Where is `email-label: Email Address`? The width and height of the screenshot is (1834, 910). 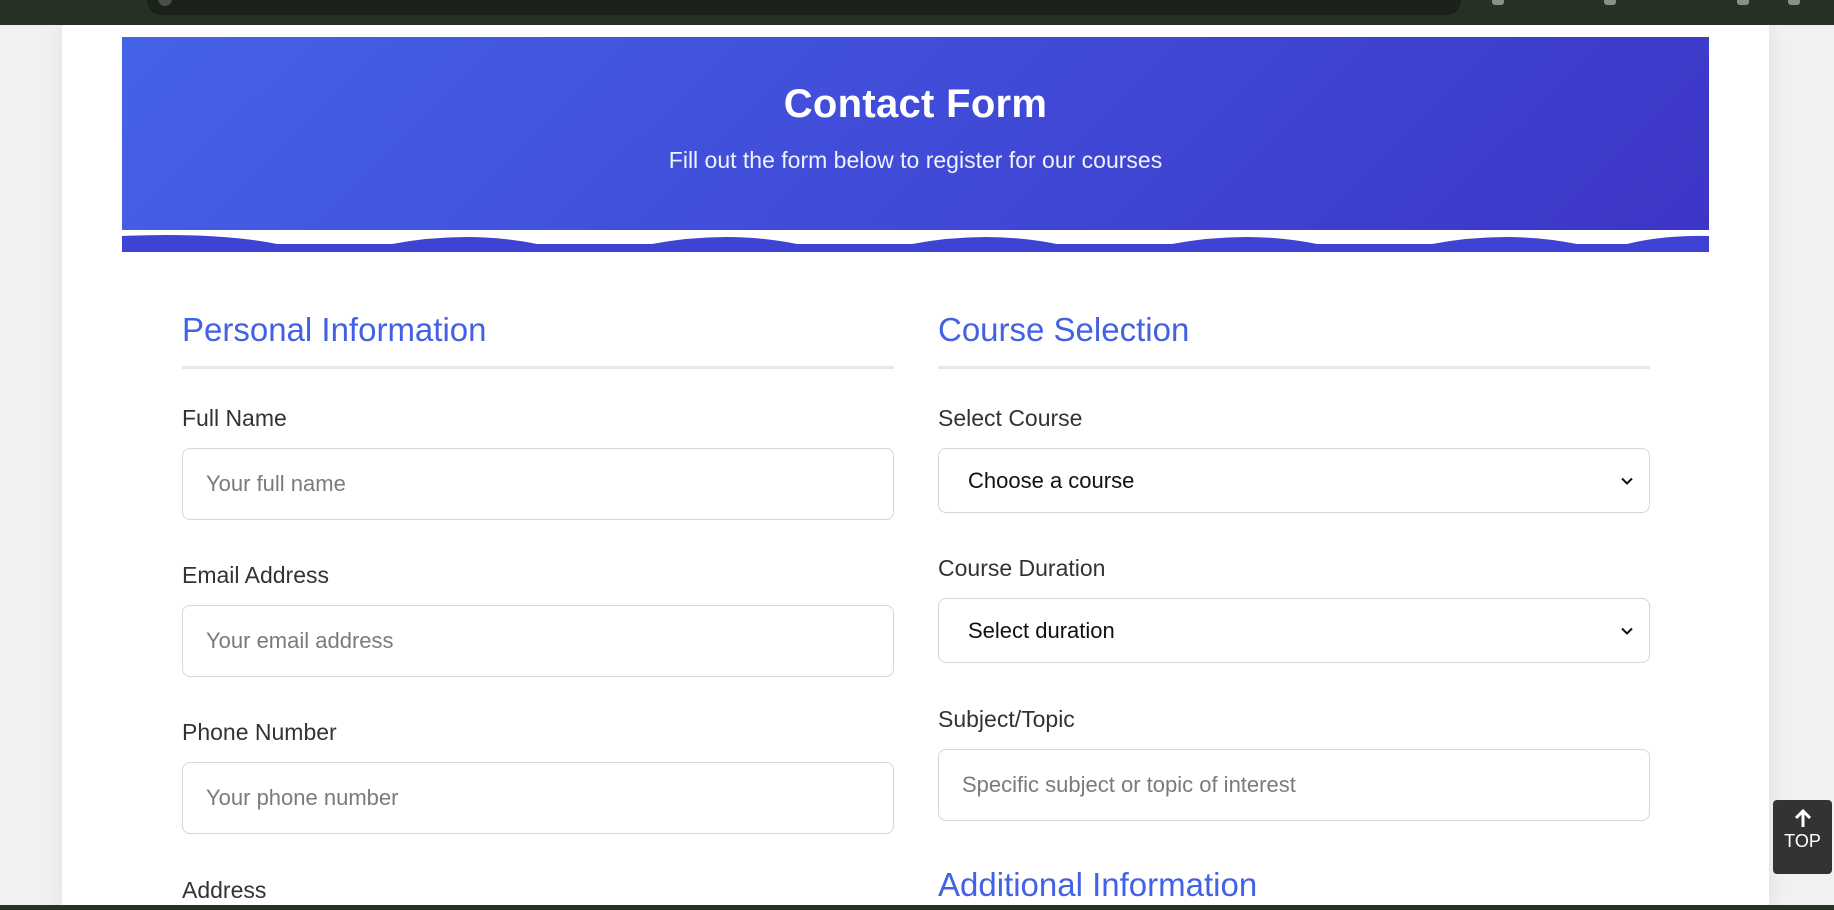
email-label: Email Address is located at coordinates (256, 575).